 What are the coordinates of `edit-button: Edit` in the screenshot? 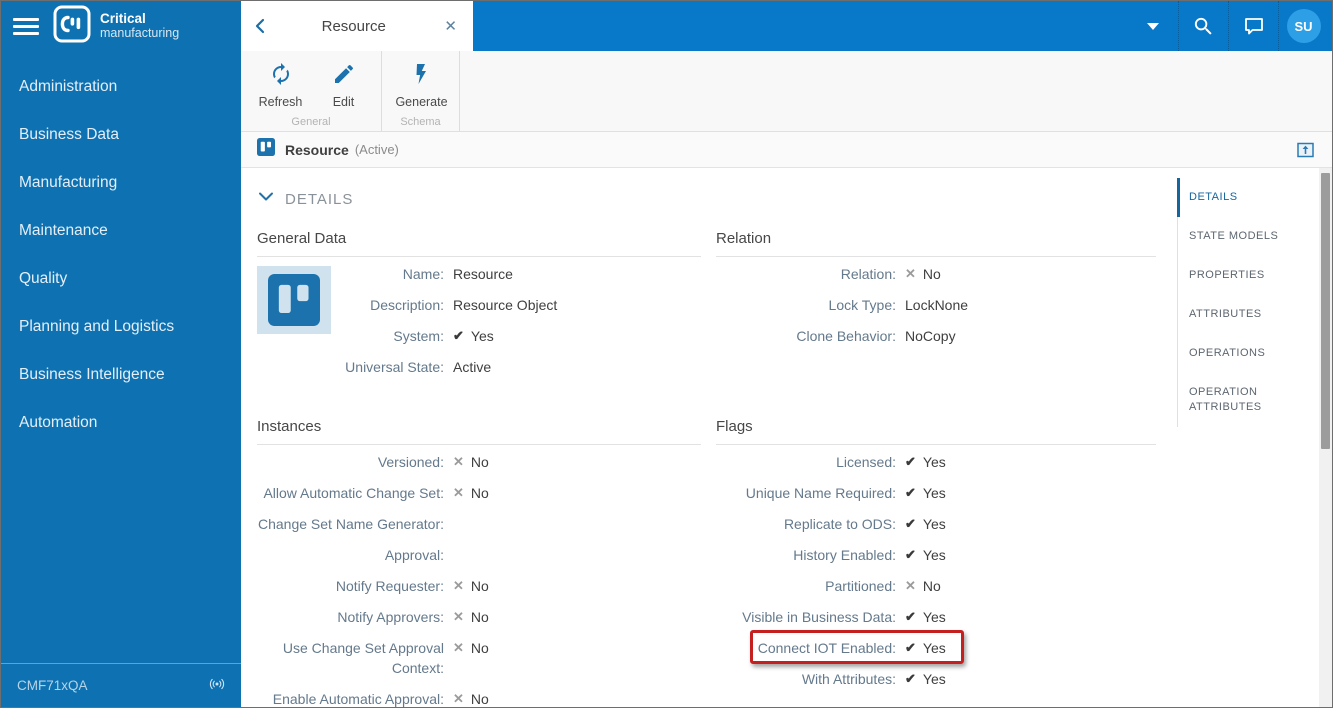 It's located at (343, 85).